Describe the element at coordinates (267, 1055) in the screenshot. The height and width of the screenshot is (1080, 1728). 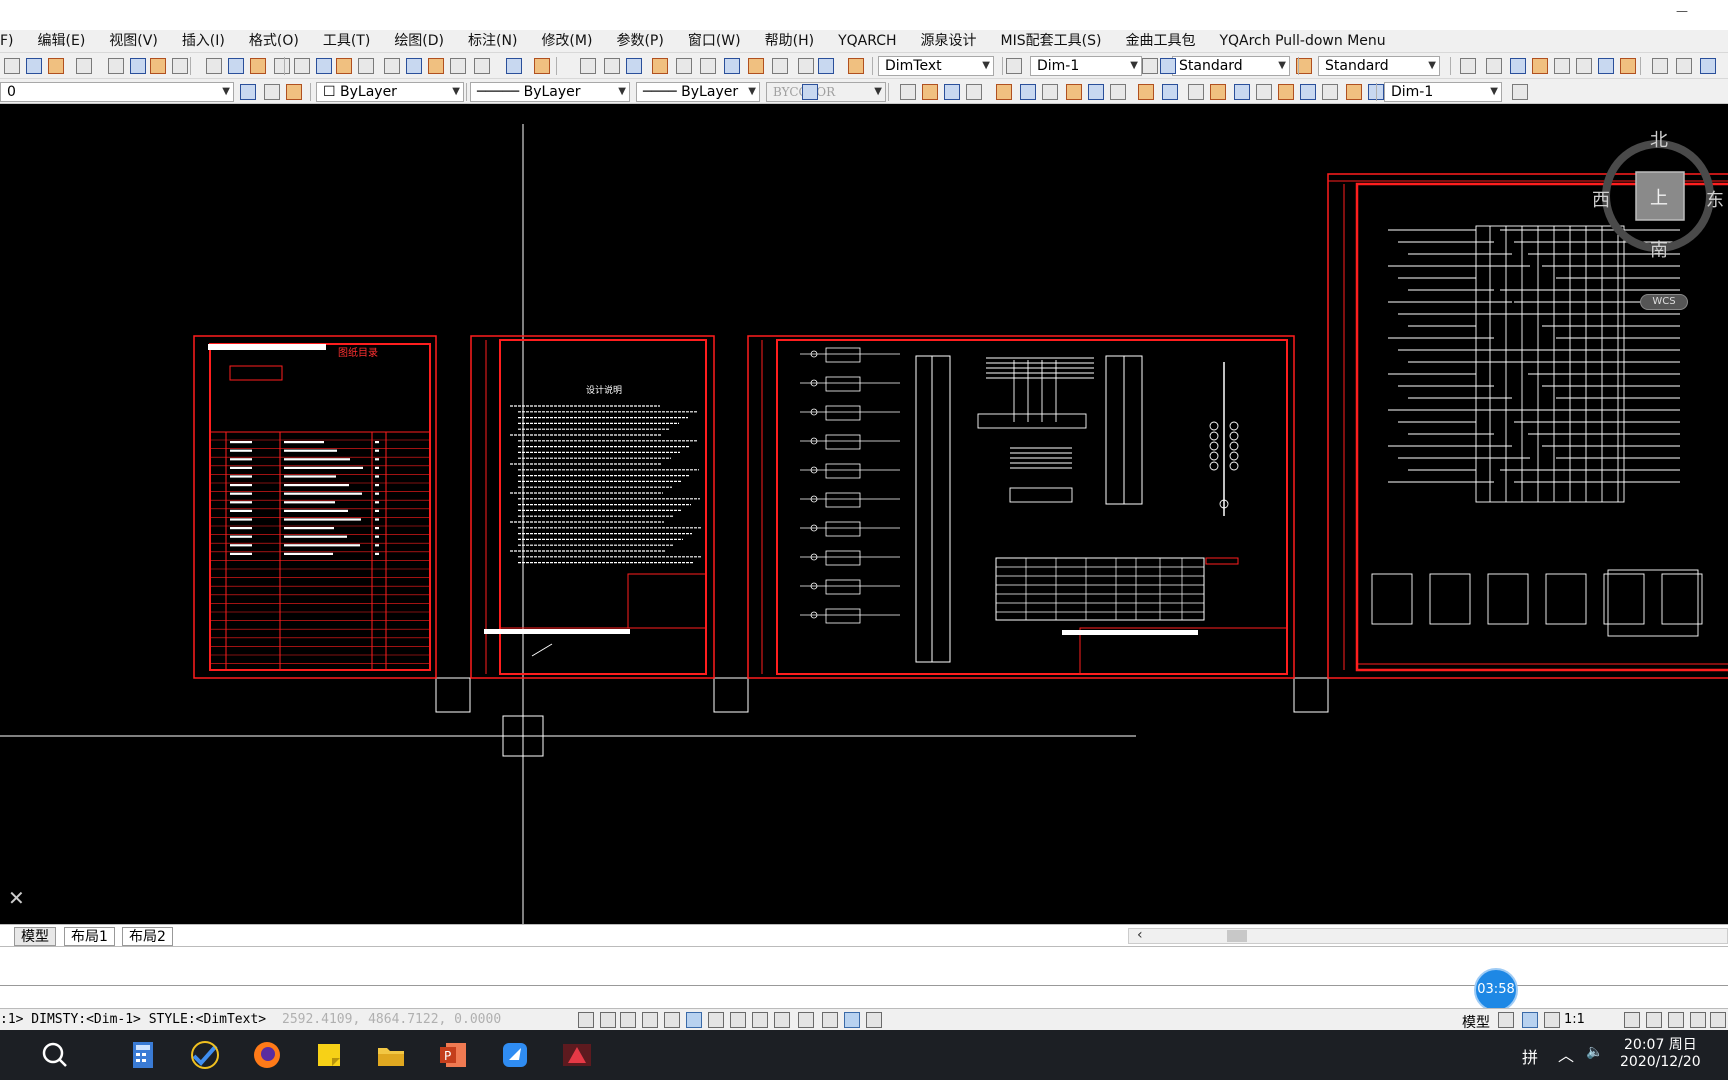
I see `firefox-icon` at that location.